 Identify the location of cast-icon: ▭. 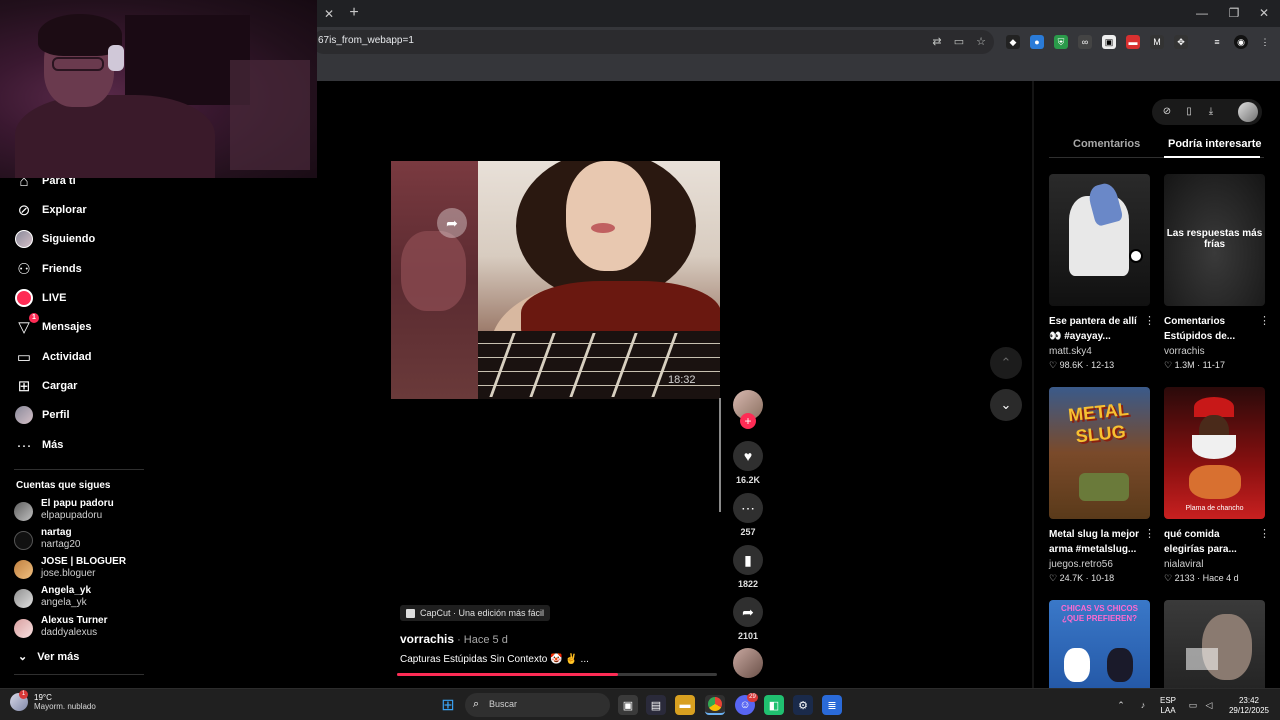
(959, 42).